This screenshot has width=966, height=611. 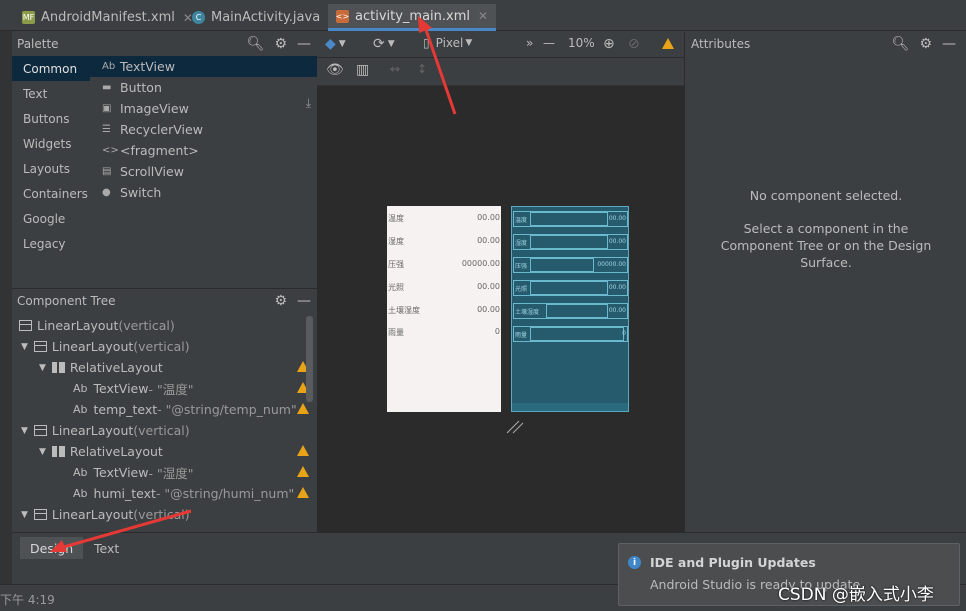 What do you see at coordinates (51, 218) in the screenshot?
I see `category-google: Google` at bounding box center [51, 218].